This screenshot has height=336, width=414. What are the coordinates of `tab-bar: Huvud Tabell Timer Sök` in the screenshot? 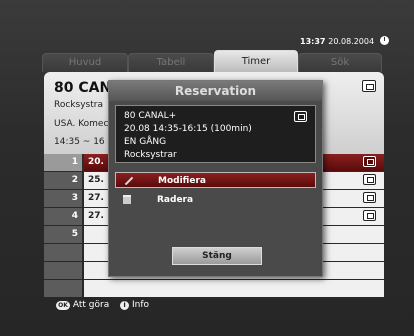 It's located at (212, 61).